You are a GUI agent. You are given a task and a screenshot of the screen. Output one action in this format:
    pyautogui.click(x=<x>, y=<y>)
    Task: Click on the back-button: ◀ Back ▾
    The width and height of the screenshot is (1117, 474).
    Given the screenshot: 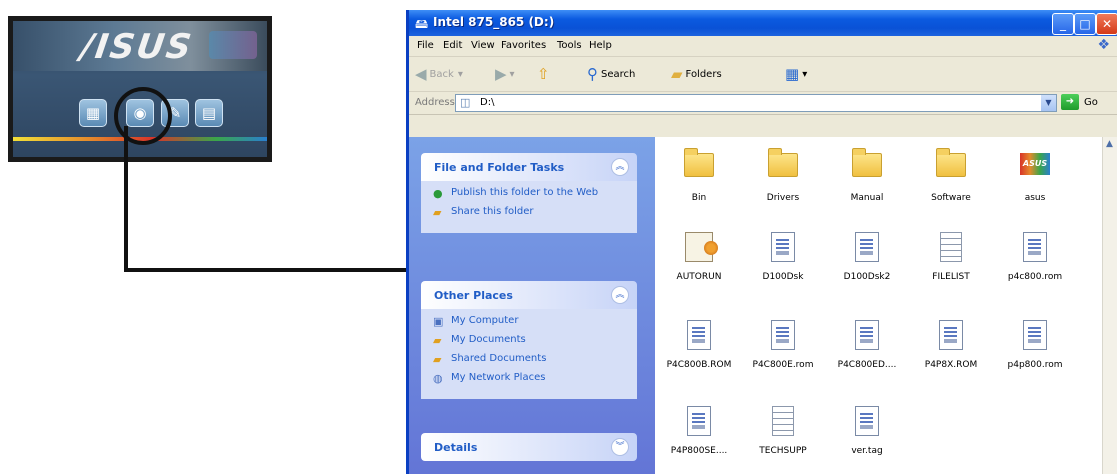 What is the action you would take?
    pyautogui.click(x=439, y=74)
    